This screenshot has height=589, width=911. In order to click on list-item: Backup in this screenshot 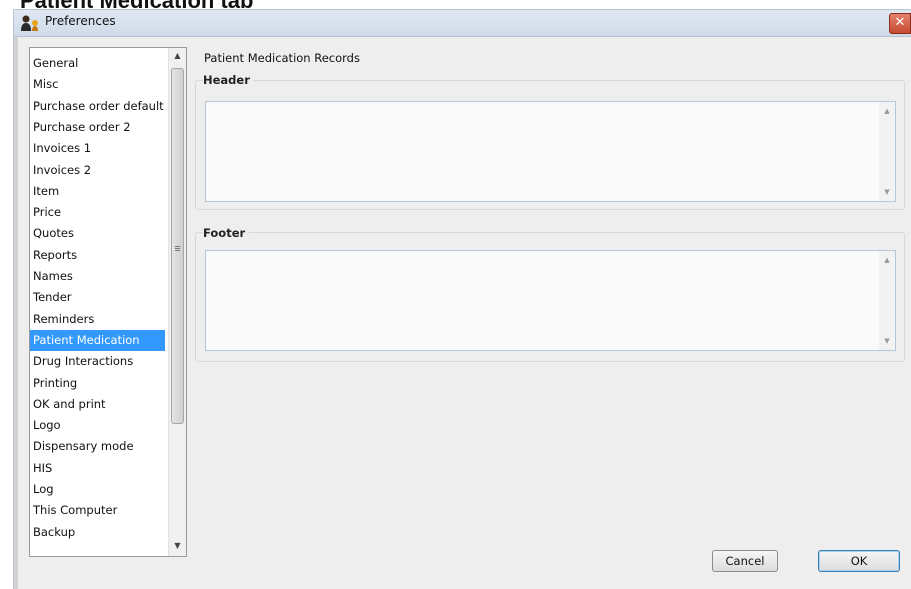, I will do `click(97, 532)`.